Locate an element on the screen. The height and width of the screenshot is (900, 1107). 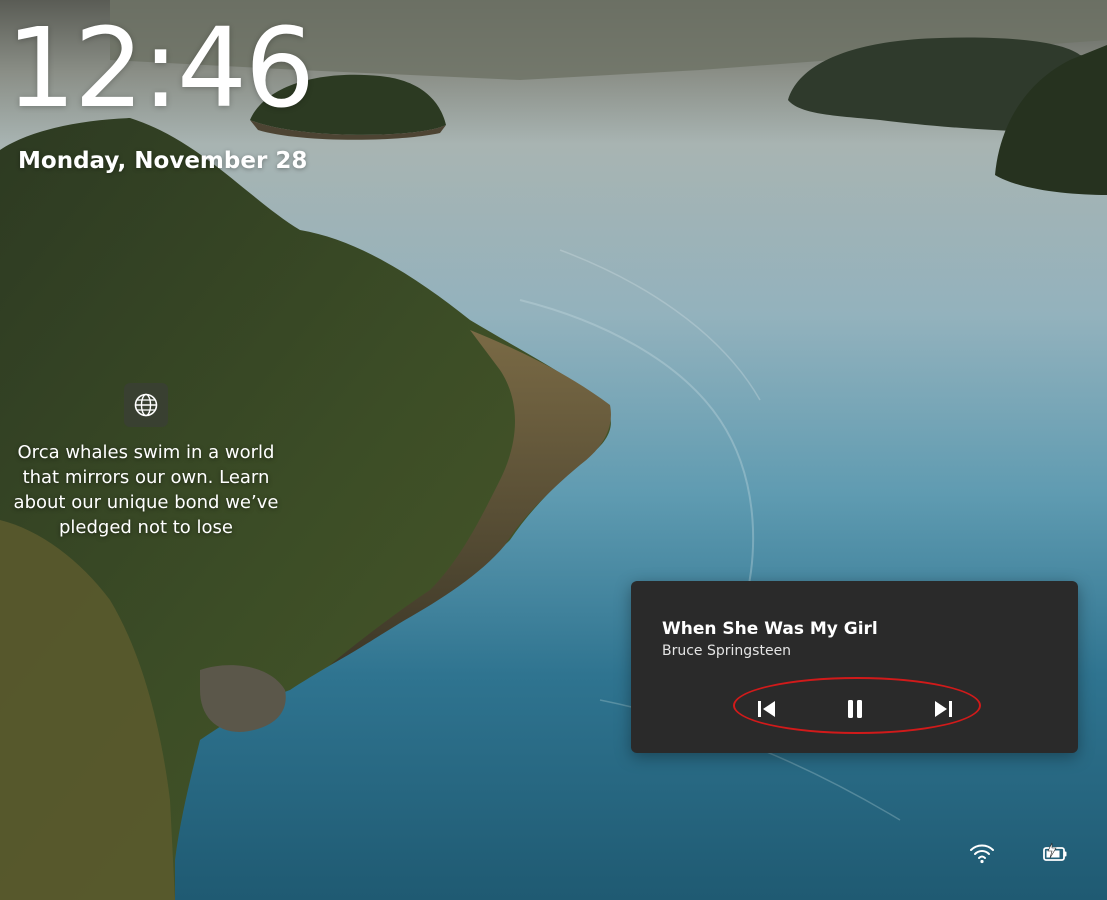
globe-icon is located at coordinates (146, 405).